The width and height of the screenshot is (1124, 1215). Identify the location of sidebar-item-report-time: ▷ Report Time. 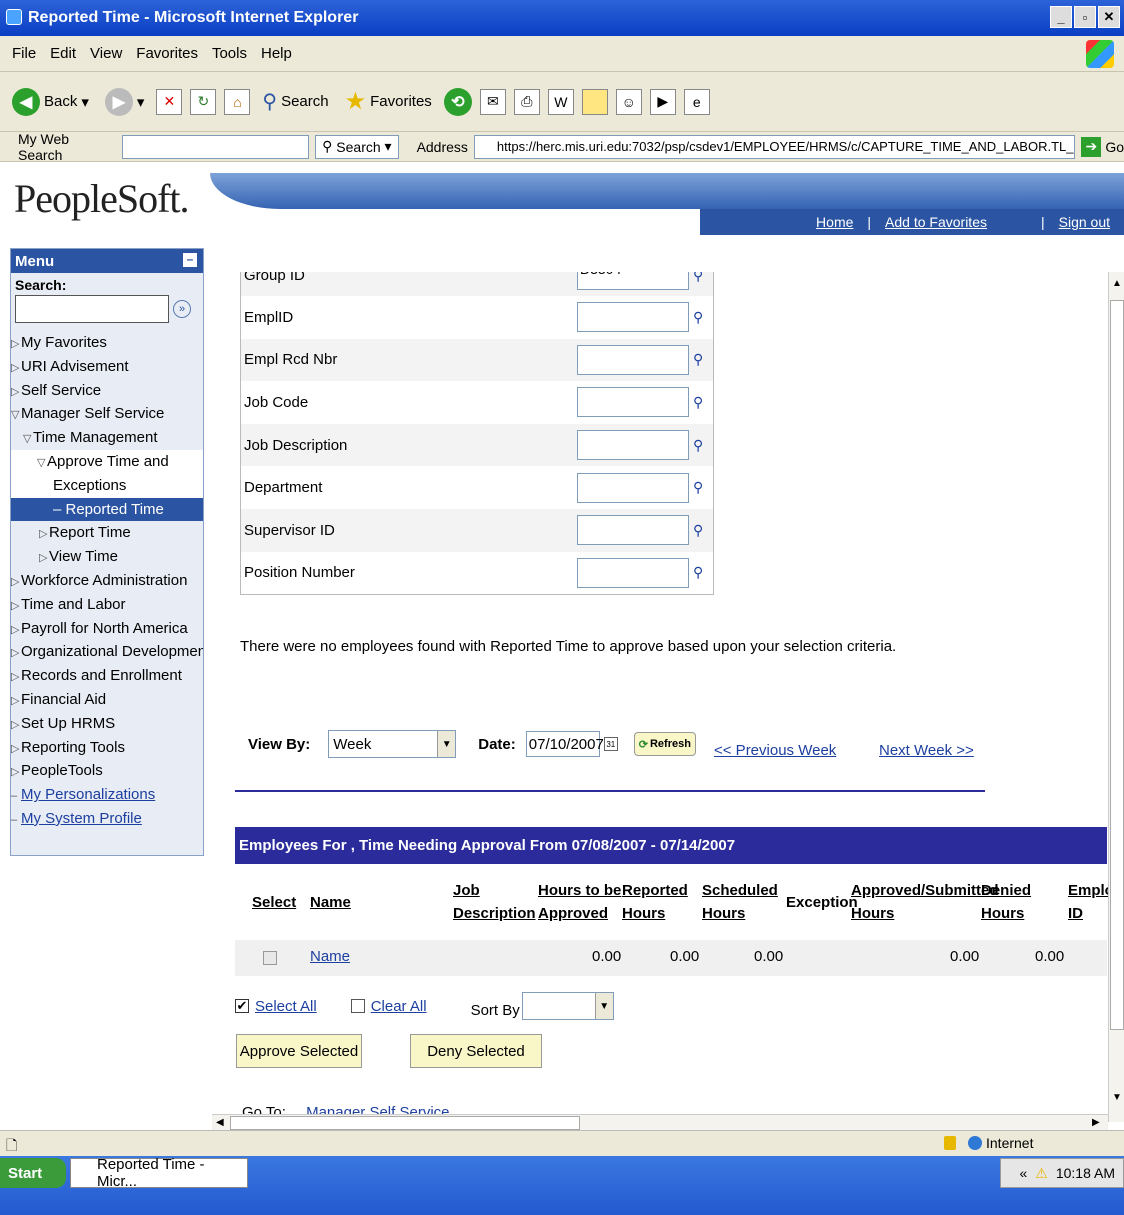
(107, 533).